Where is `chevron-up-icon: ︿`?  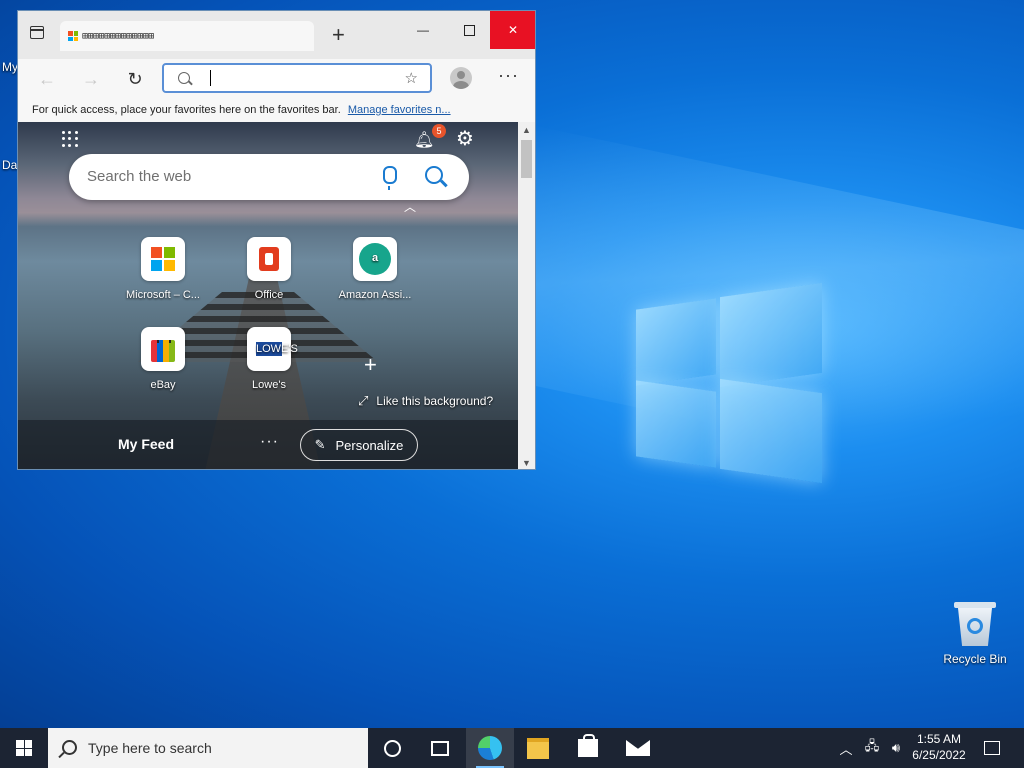 chevron-up-icon: ︿ is located at coordinates (846, 749).